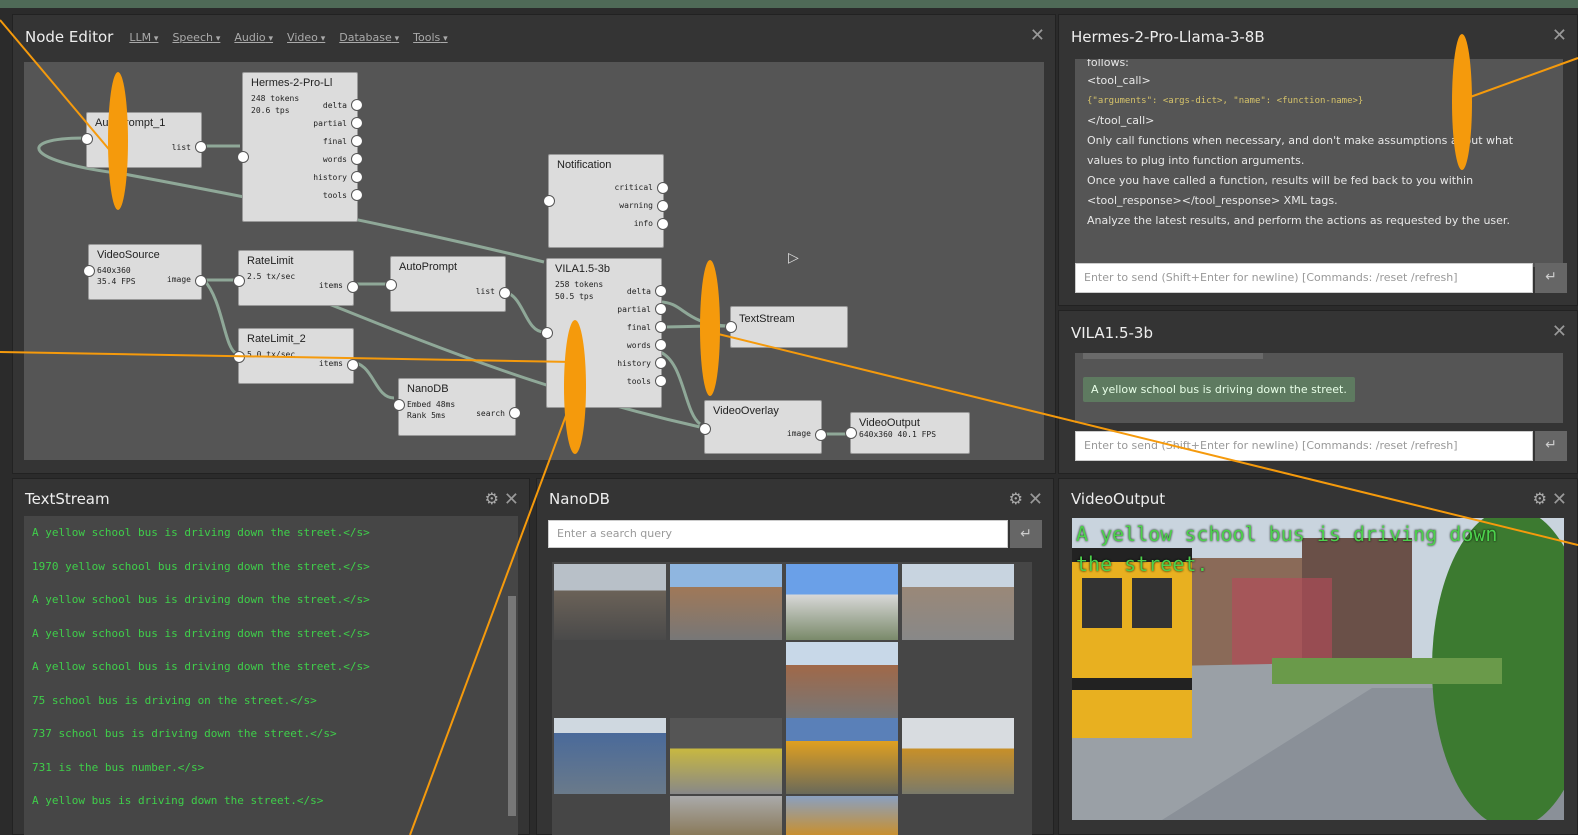 This screenshot has height=835, width=1578. What do you see at coordinates (69, 37) in the screenshot?
I see `node-editor-title: Node Editor` at bounding box center [69, 37].